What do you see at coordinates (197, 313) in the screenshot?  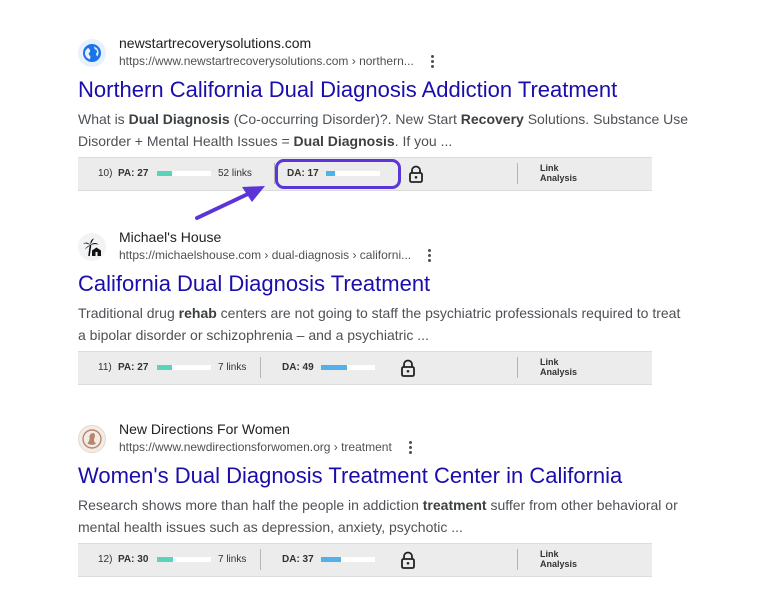 I see `snippet-keyword: rehab` at bounding box center [197, 313].